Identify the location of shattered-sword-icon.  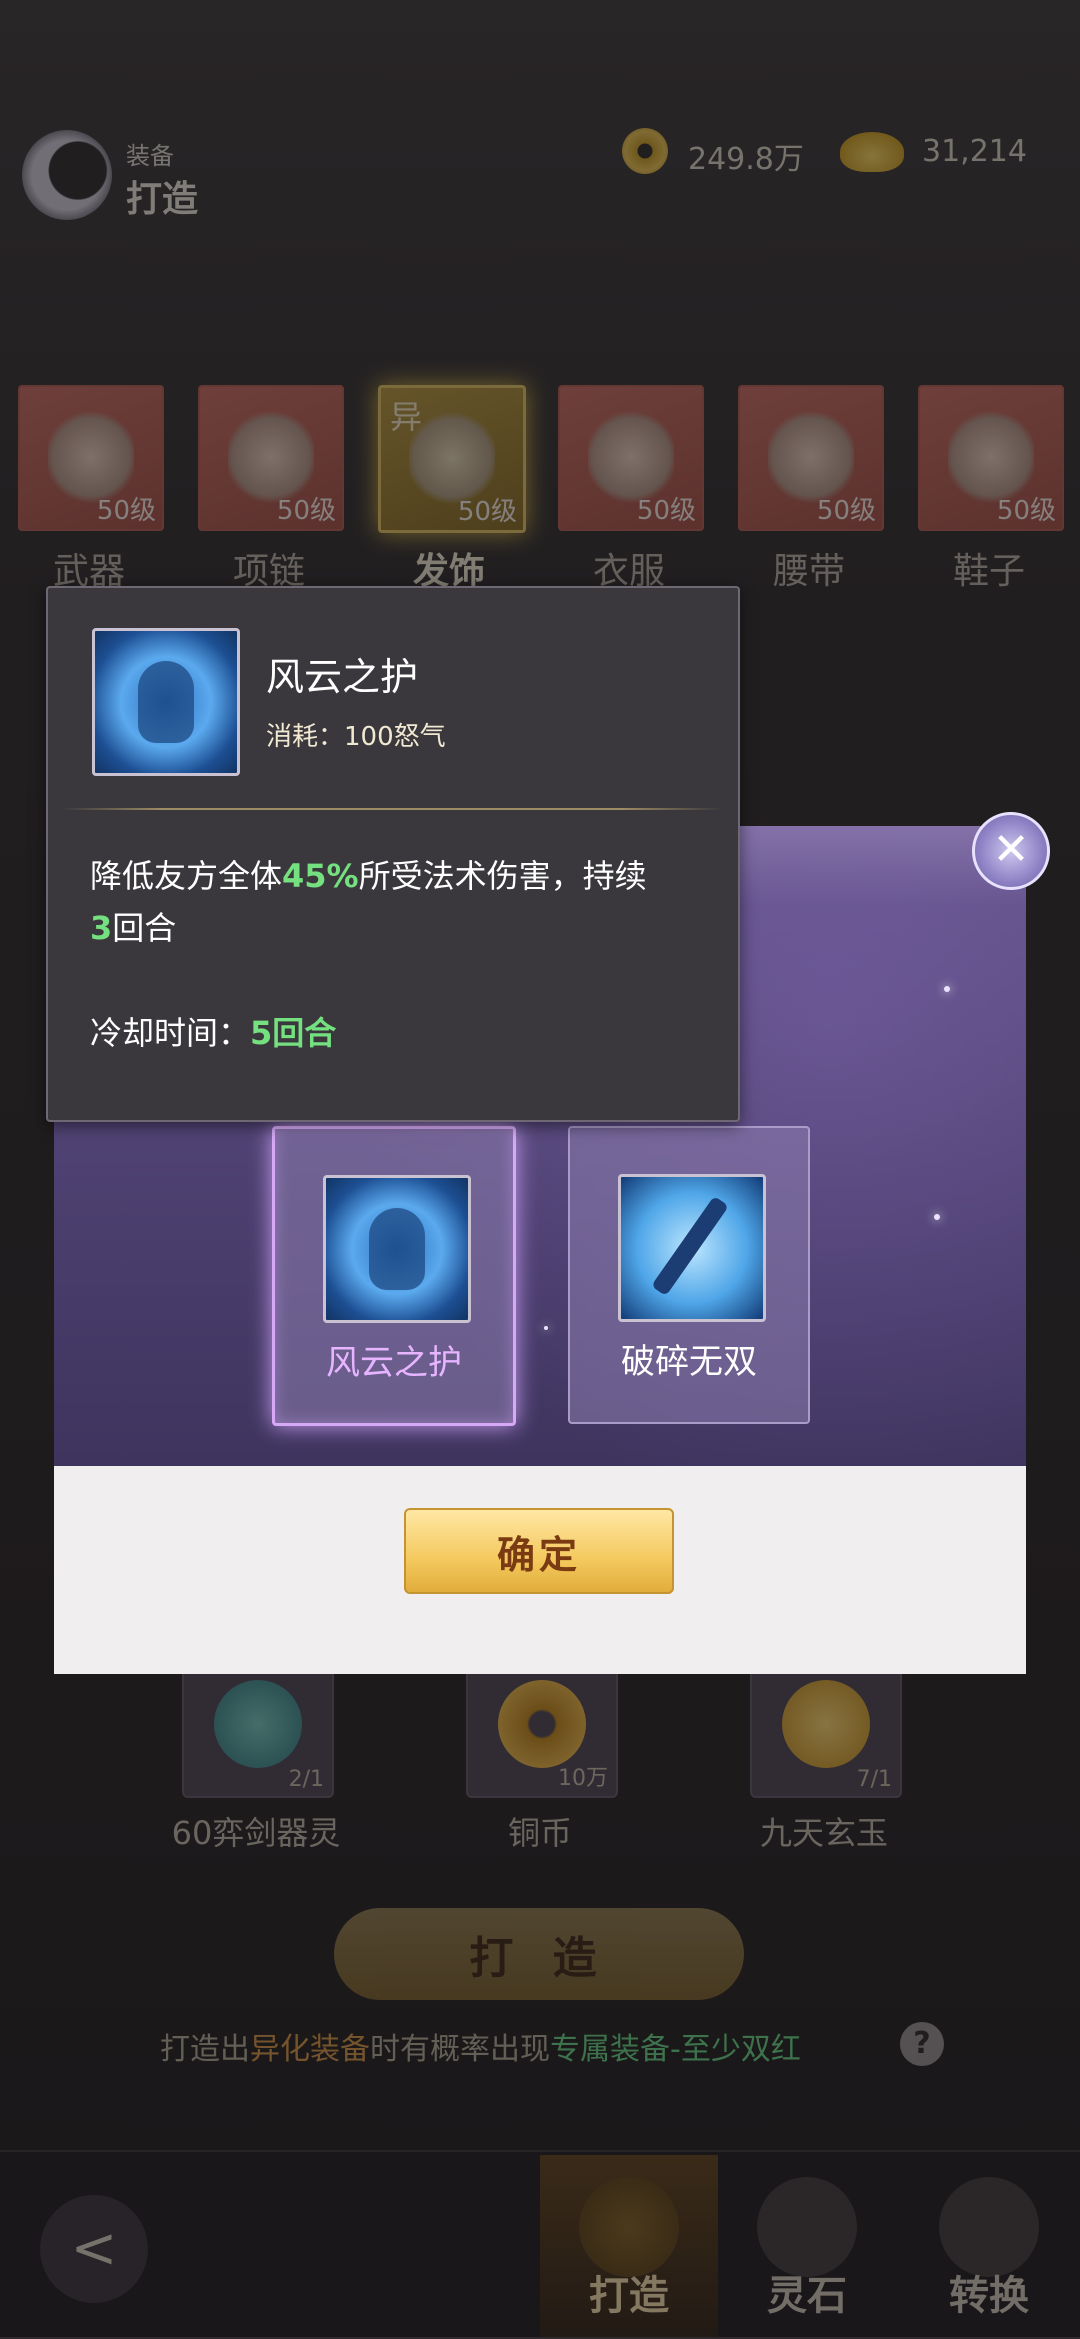
(692, 1248).